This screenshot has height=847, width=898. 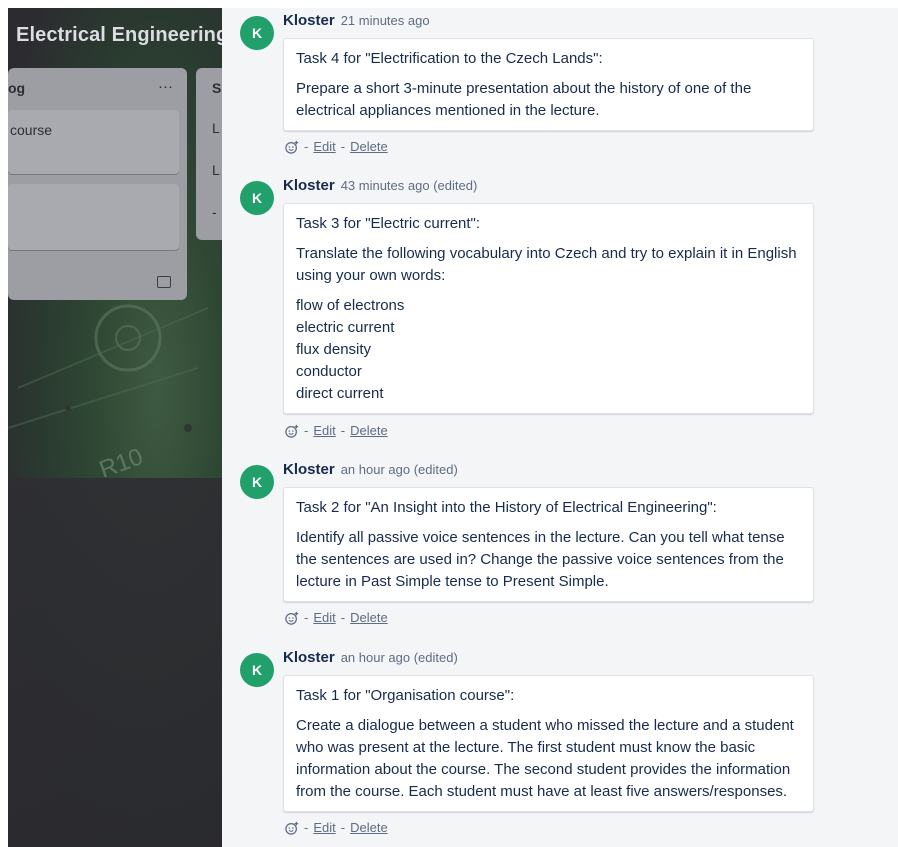 I want to click on board-shadow, so click(x=115, y=662).